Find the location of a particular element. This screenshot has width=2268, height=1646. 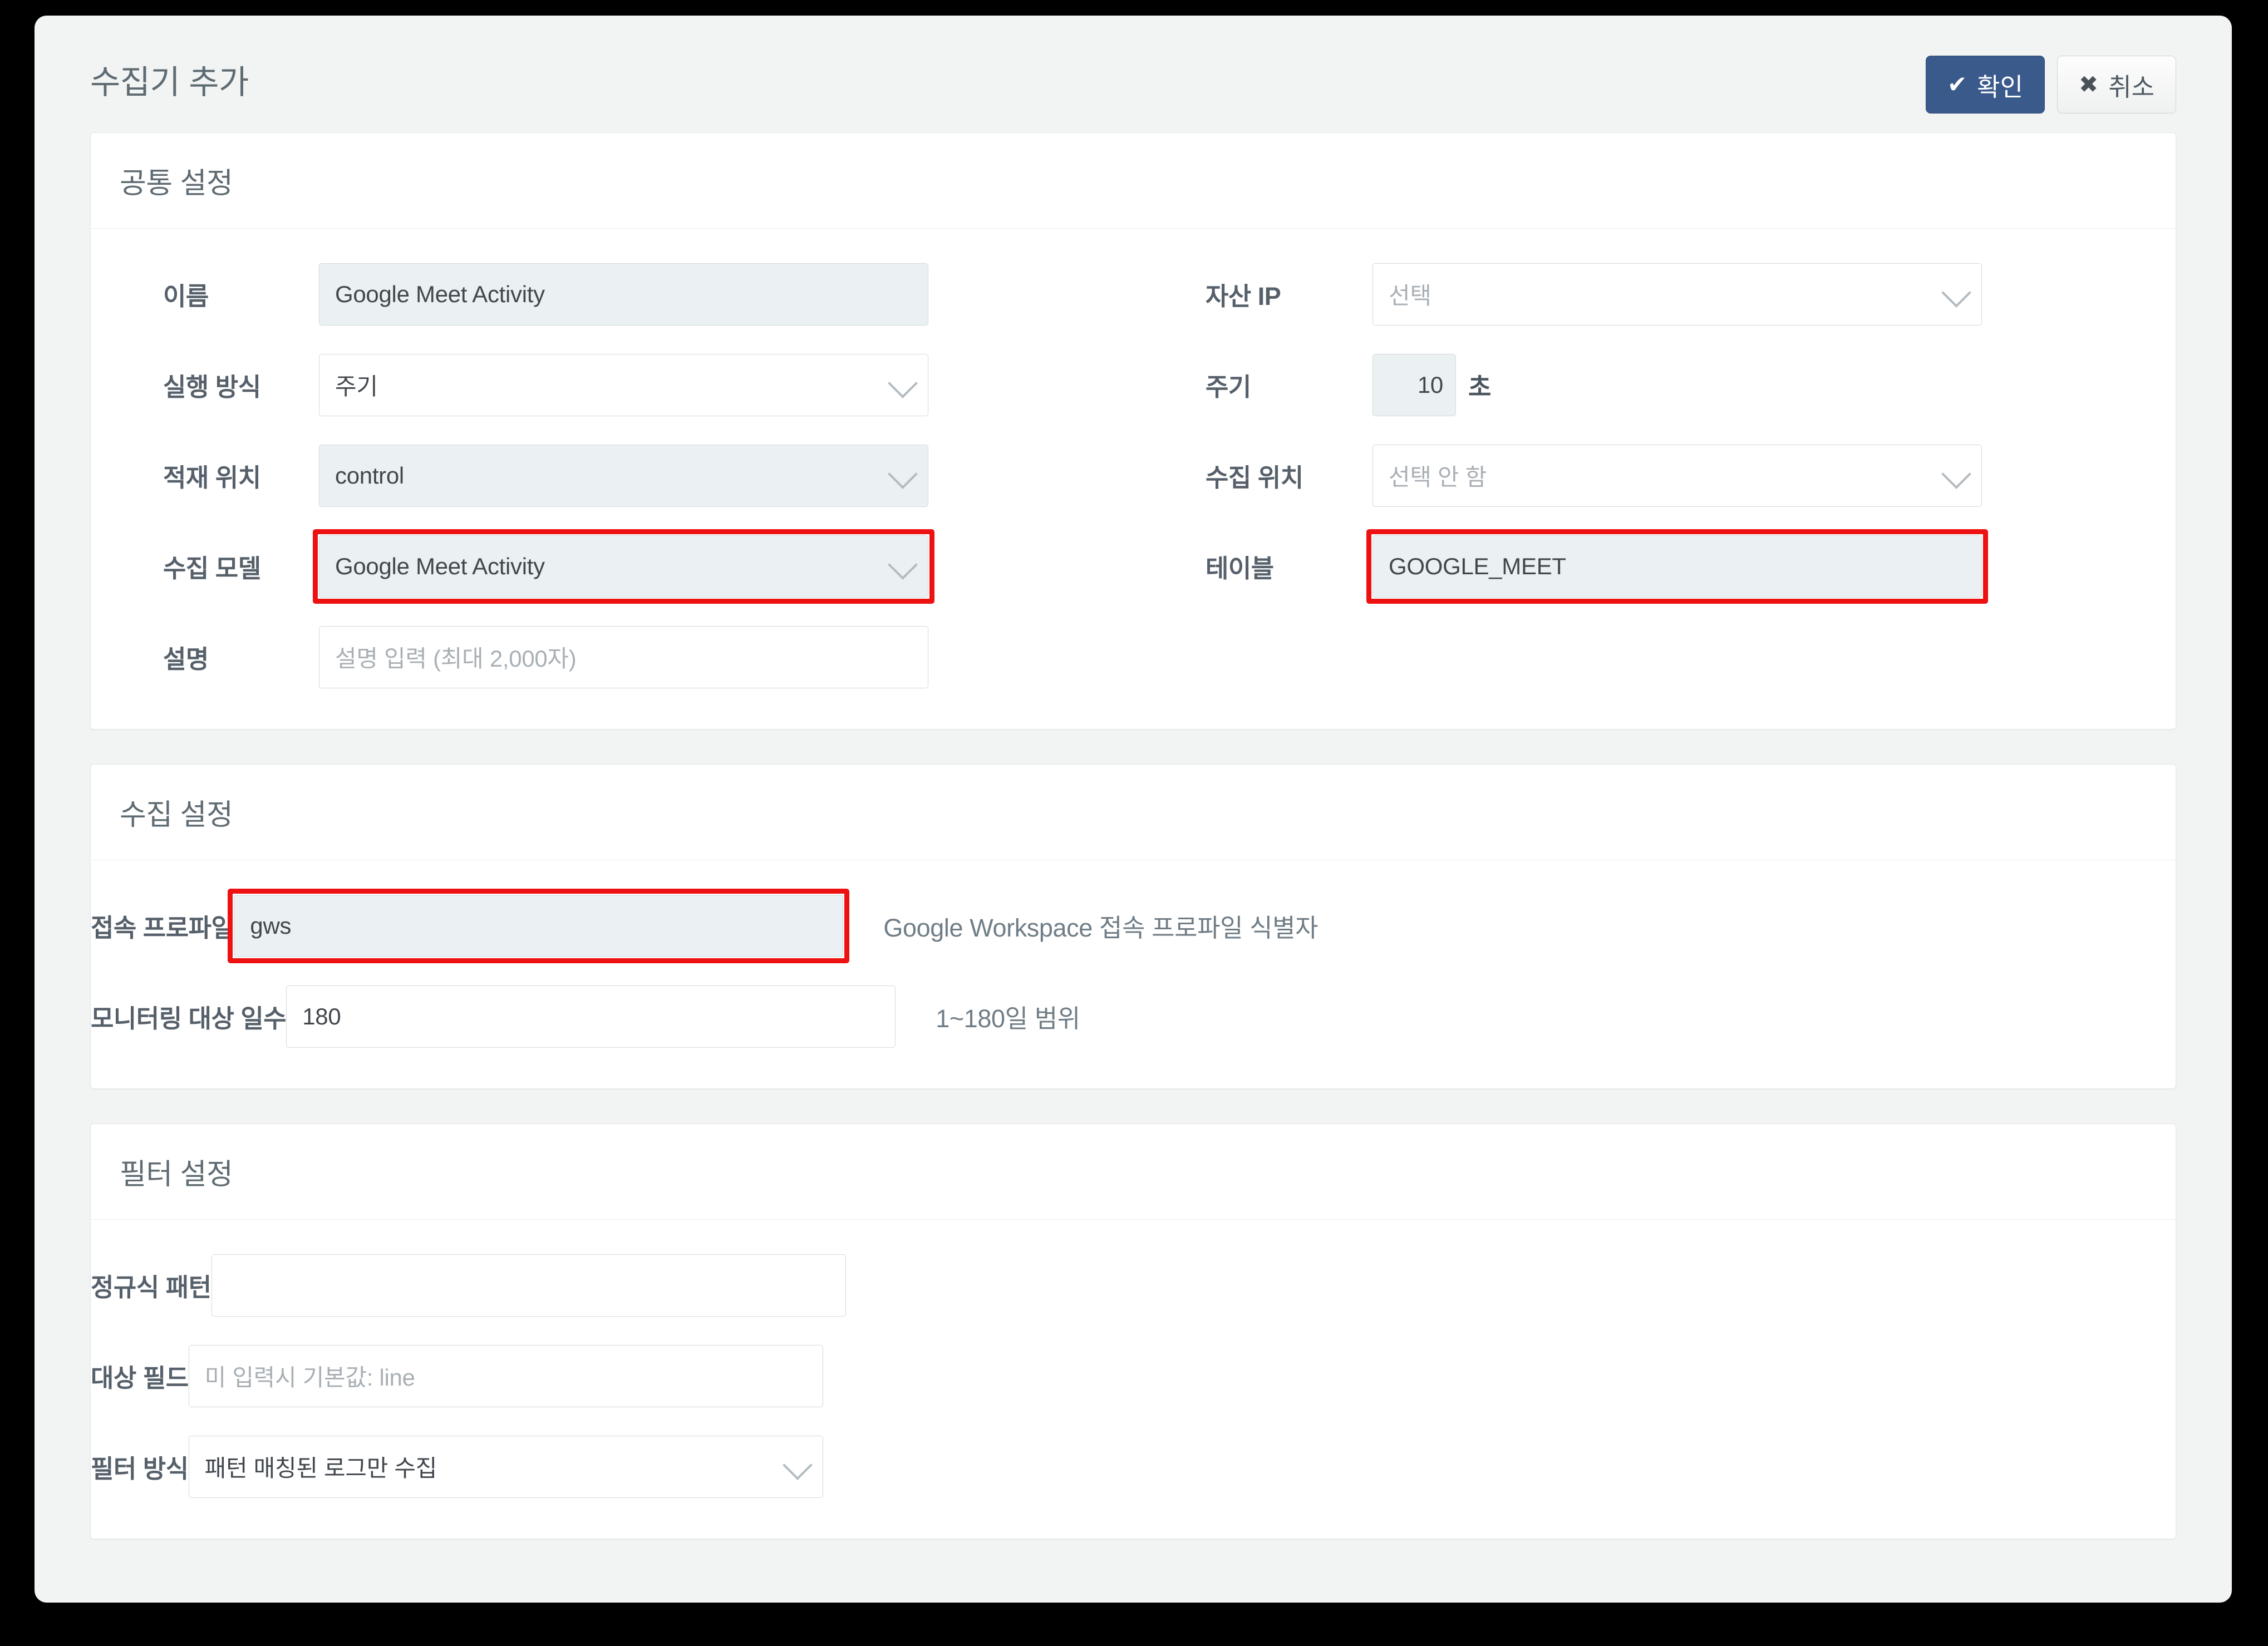

page-title: 수집기 추가 is located at coordinates (170, 82).